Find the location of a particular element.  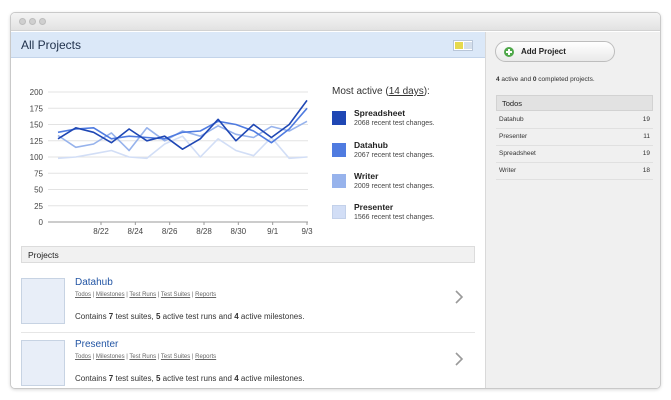

project-name-link: Datahub is located at coordinates (94, 282).